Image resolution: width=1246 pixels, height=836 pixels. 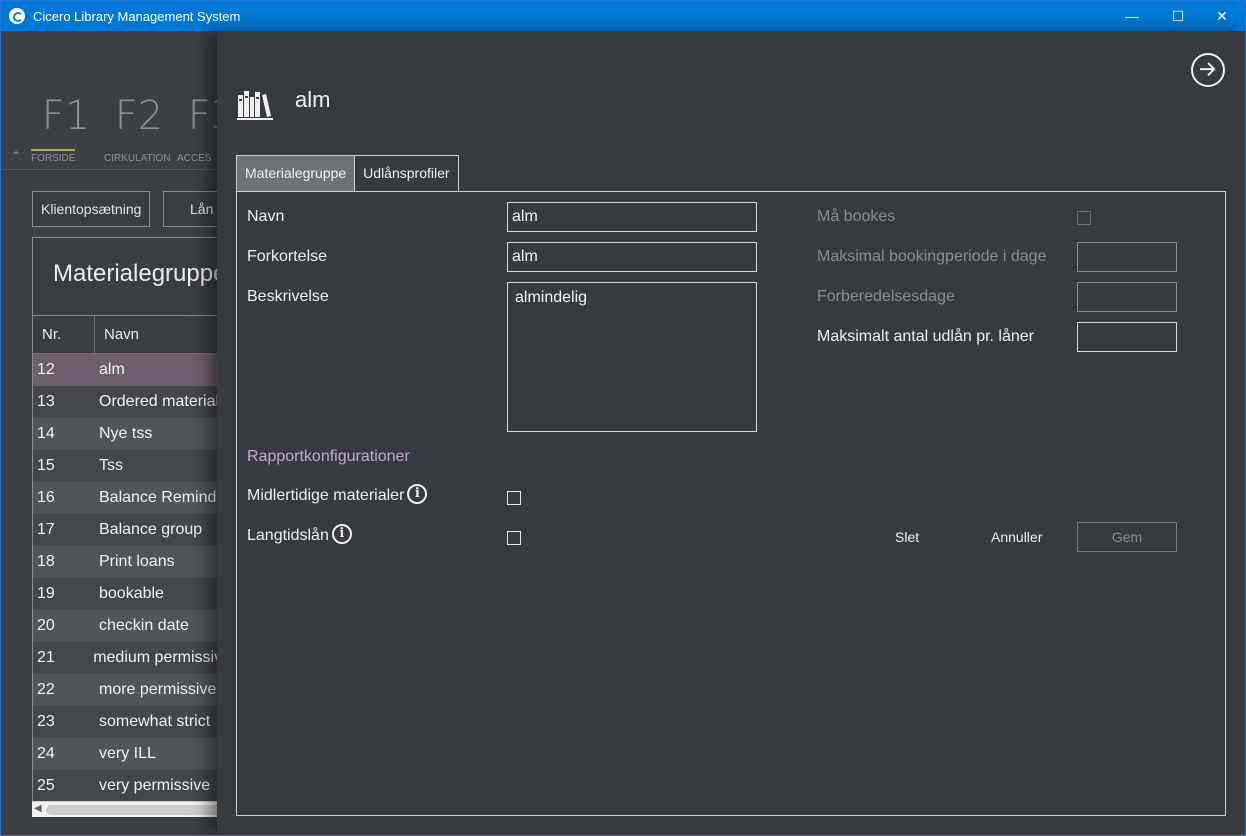 I want to click on table-row: 19 bookable, so click(x=132, y=594).